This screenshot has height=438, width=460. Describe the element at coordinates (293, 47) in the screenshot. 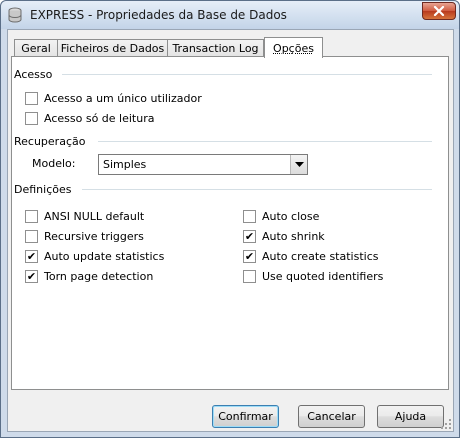

I see `tab-opcoes: Opções` at that location.